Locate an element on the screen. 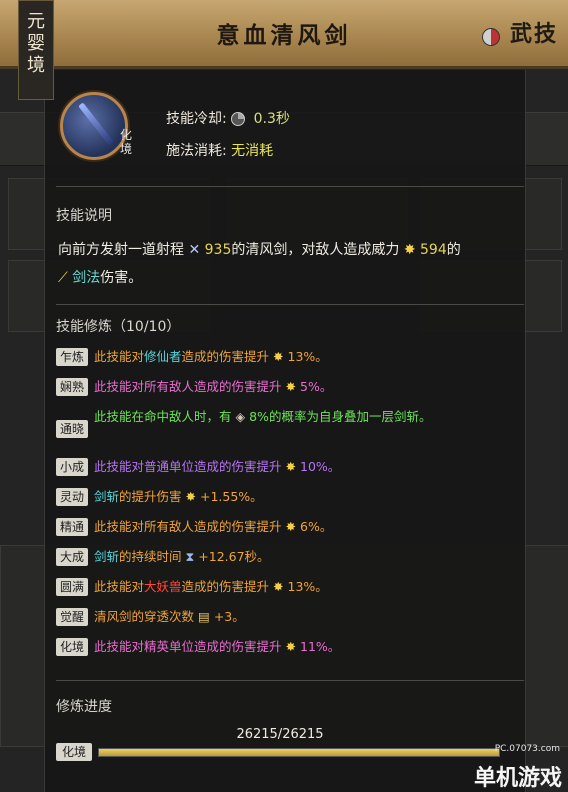 The height and width of the screenshot is (792, 568). cooldown-value: 0.3秒 is located at coordinates (271, 119).